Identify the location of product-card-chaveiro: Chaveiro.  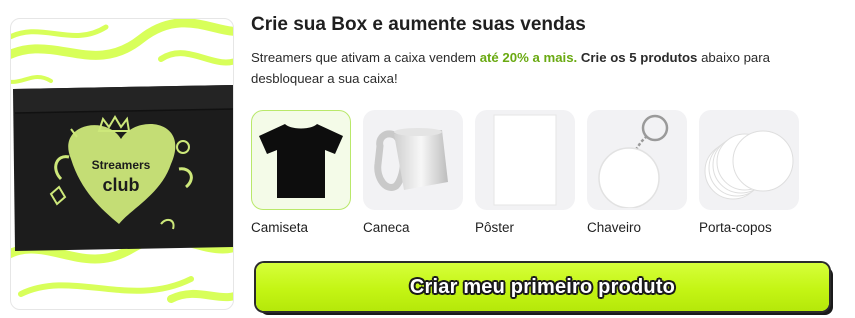
(637, 172).